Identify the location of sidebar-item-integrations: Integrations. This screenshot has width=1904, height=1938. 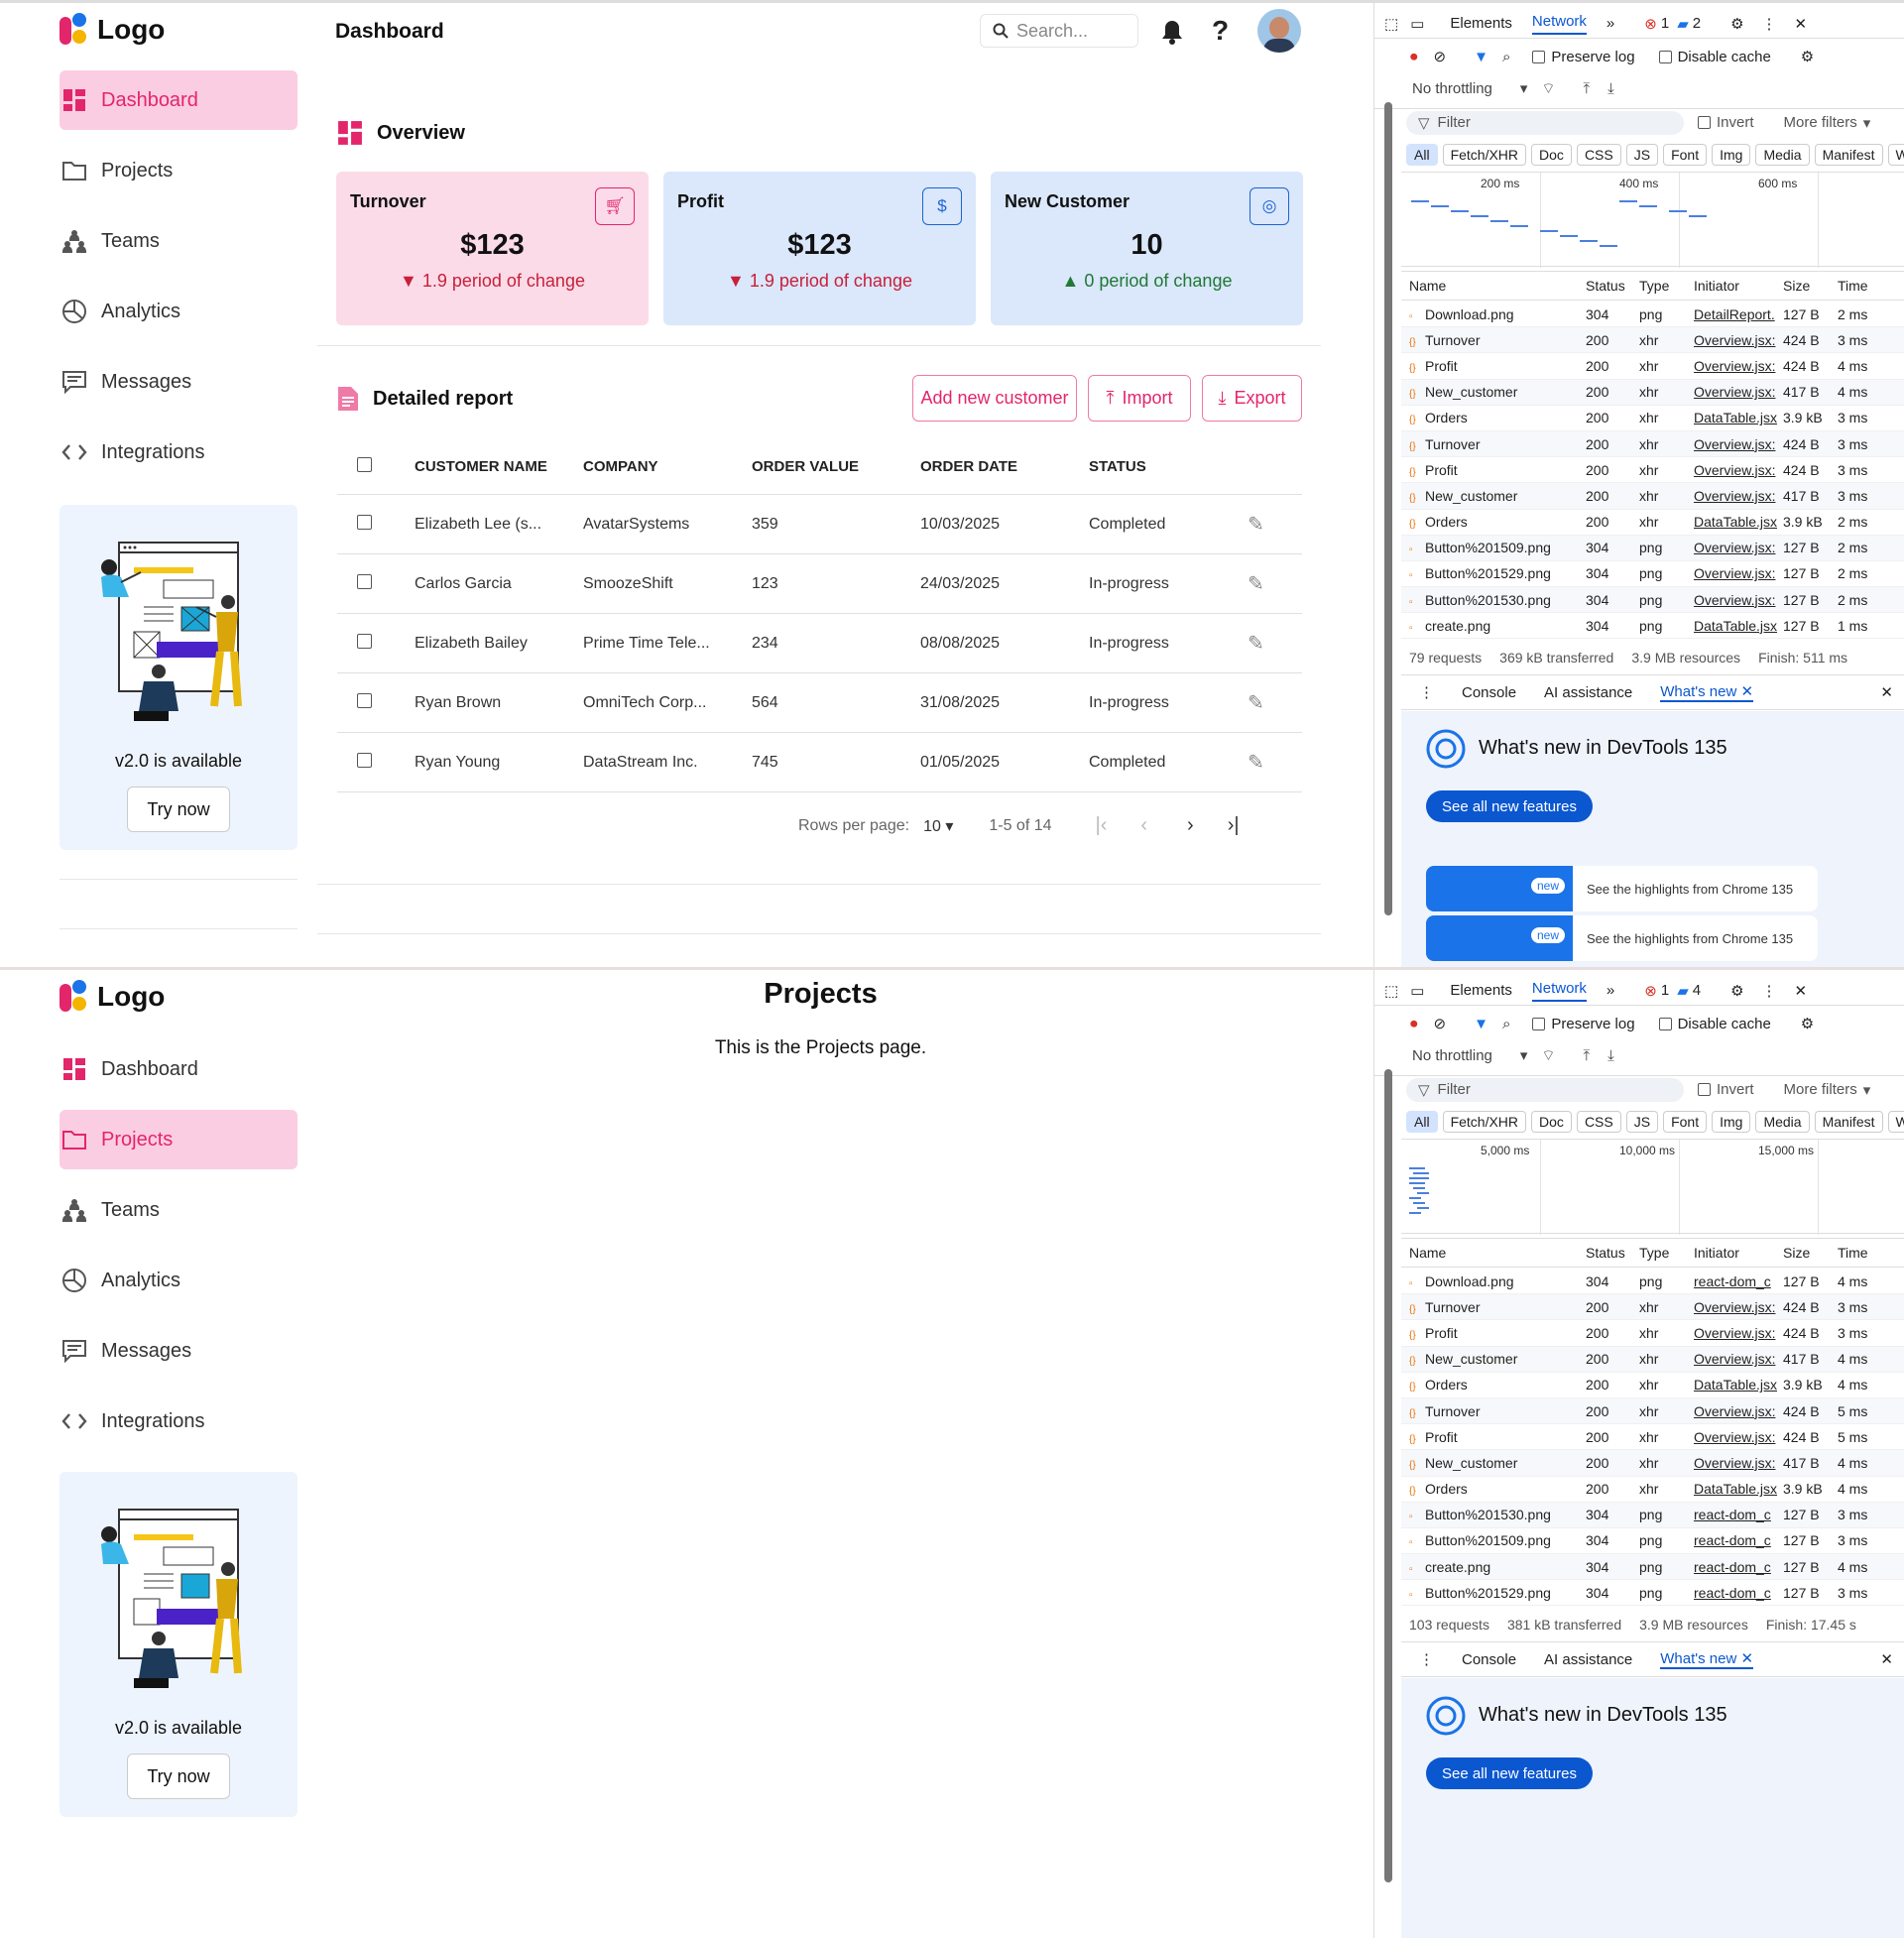
(179, 452).